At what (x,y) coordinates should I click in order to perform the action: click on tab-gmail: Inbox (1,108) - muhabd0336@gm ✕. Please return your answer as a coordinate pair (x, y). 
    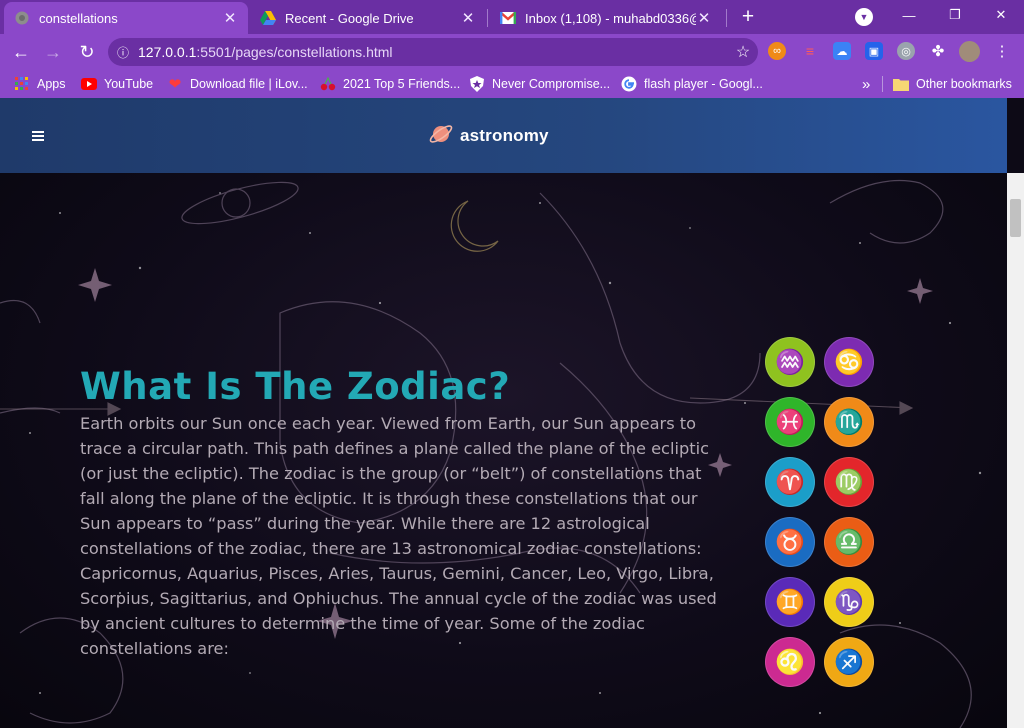
    Looking at the image, I should click on (606, 18).